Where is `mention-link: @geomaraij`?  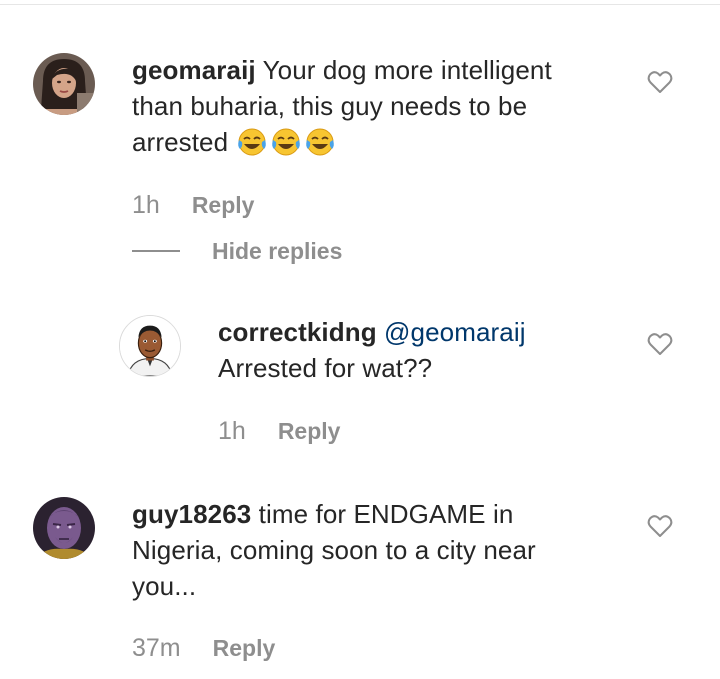
mention-link: @geomaraij is located at coordinates (455, 332).